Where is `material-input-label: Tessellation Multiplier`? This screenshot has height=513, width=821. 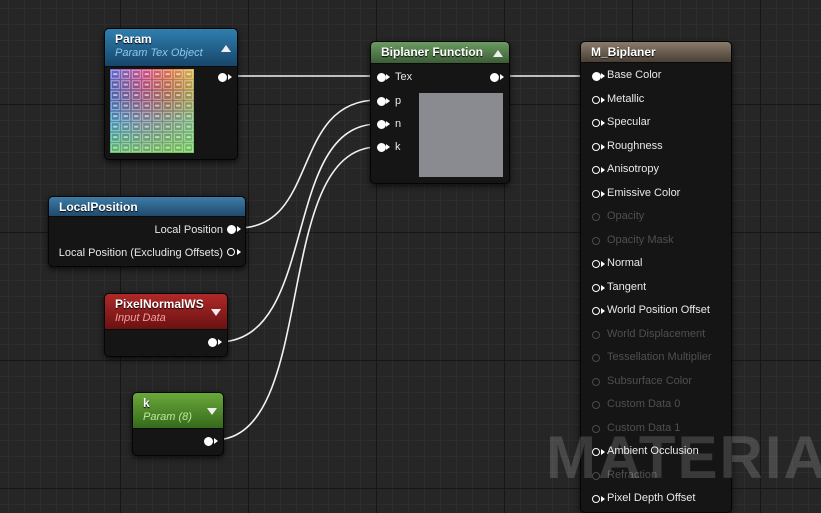 material-input-label: Tessellation Multiplier is located at coordinates (659, 357).